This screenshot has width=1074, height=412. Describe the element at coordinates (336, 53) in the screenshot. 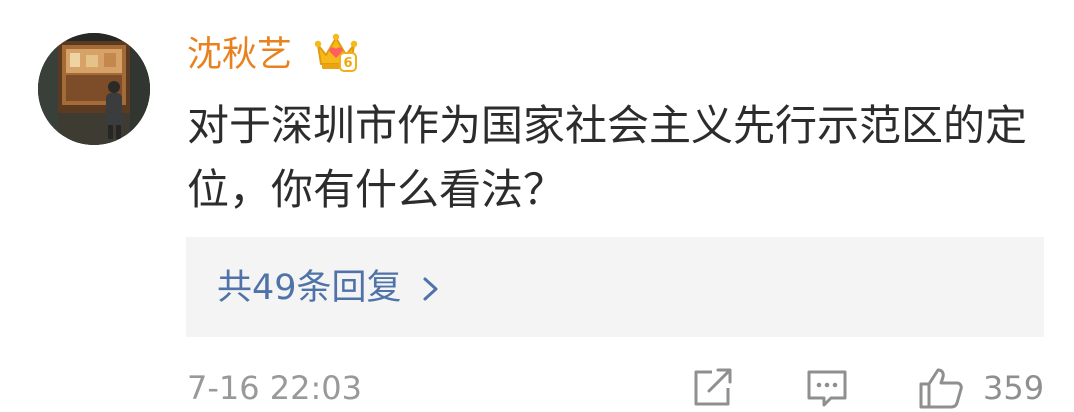

I see `crown-icon: 6` at that location.